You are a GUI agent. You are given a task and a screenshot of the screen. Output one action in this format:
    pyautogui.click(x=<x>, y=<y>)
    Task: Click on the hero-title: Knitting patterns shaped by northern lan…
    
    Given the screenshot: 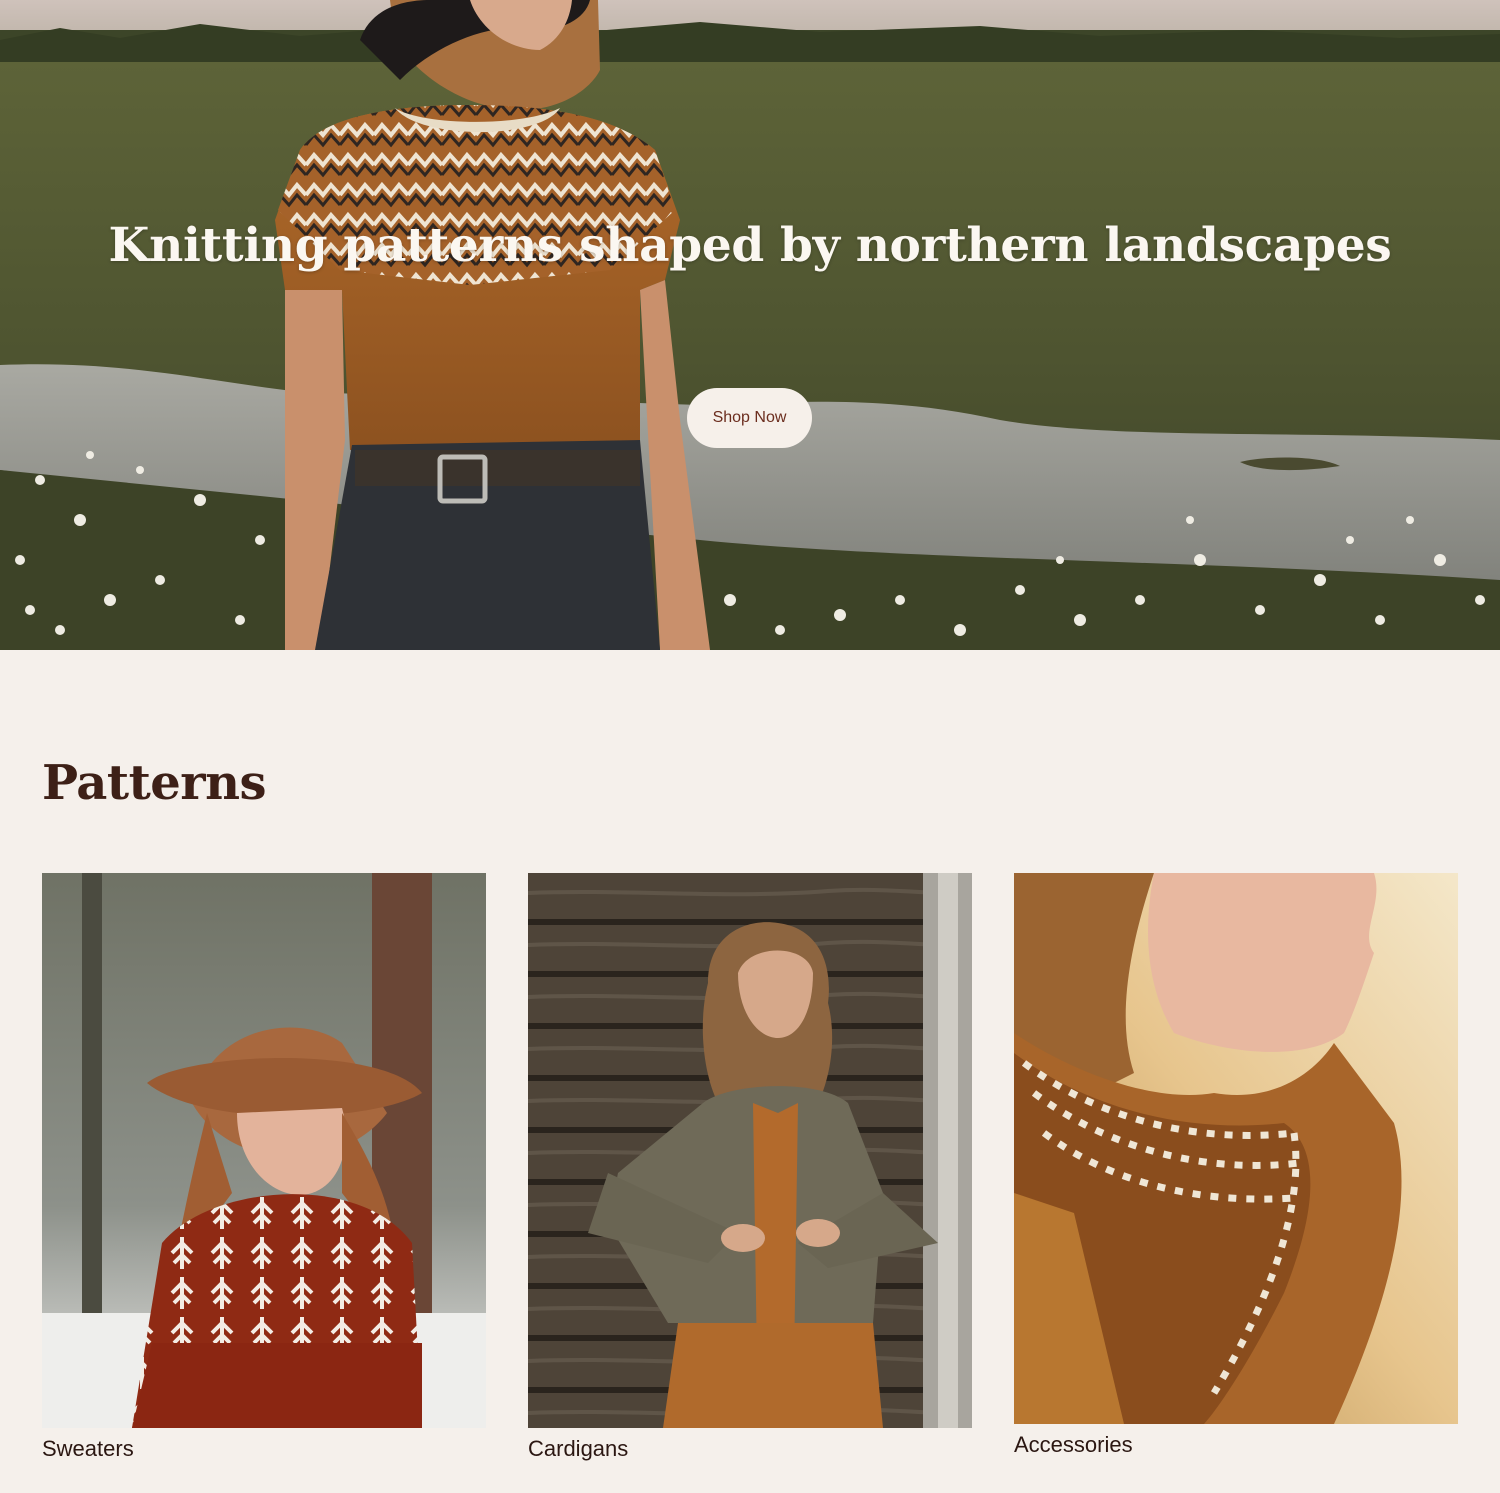 What is the action you would take?
    pyautogui.click(x=750, y=245)
    